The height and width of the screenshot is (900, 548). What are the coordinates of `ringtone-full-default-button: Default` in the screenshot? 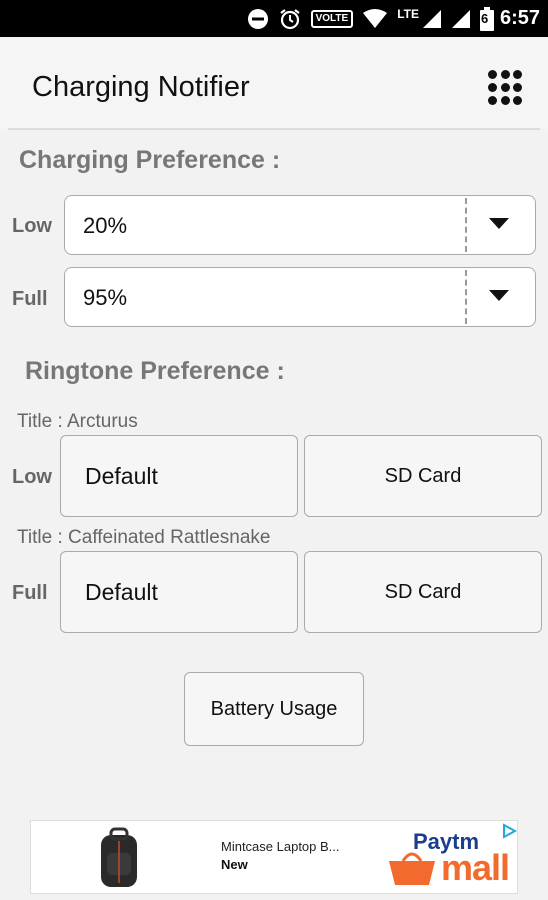 It's located at (179, 592).